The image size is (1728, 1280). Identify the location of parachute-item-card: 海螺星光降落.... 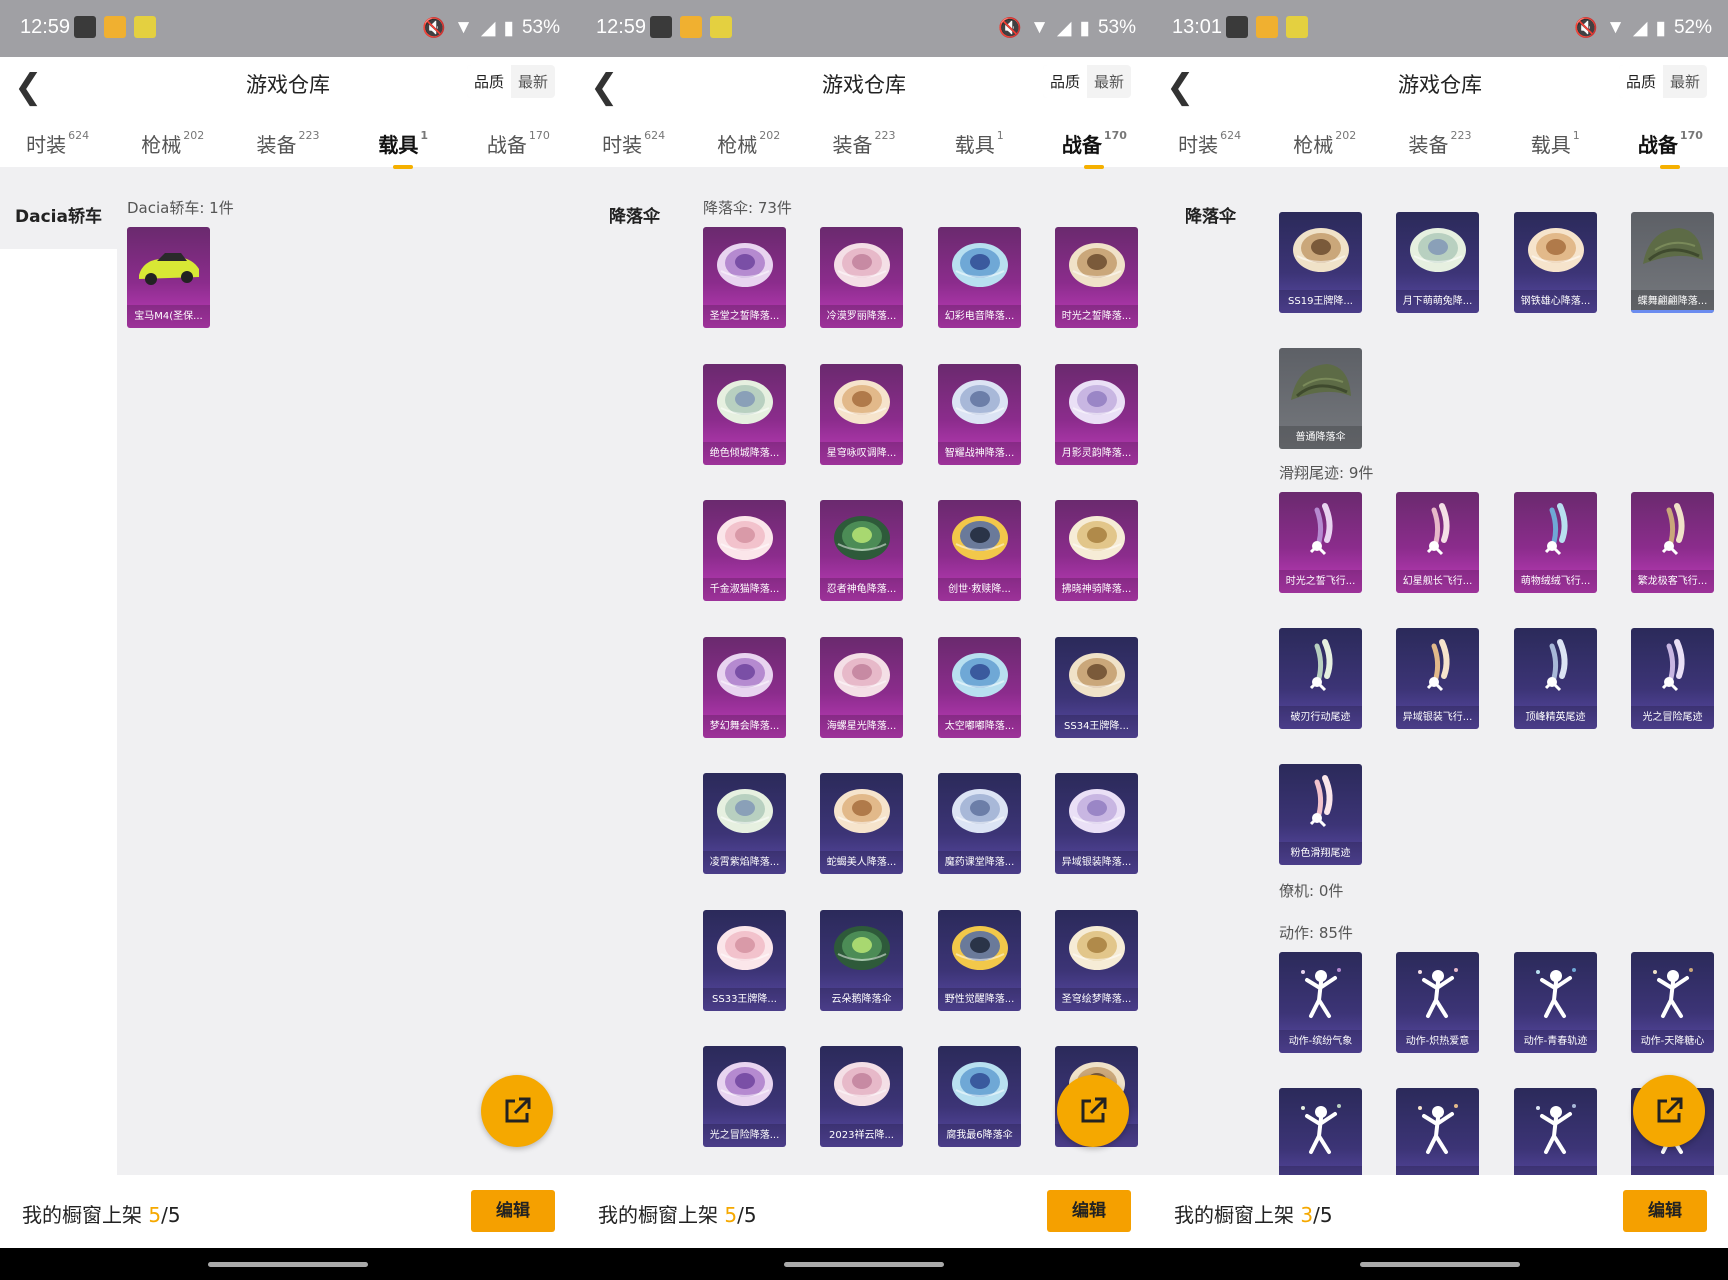
(861, 687).